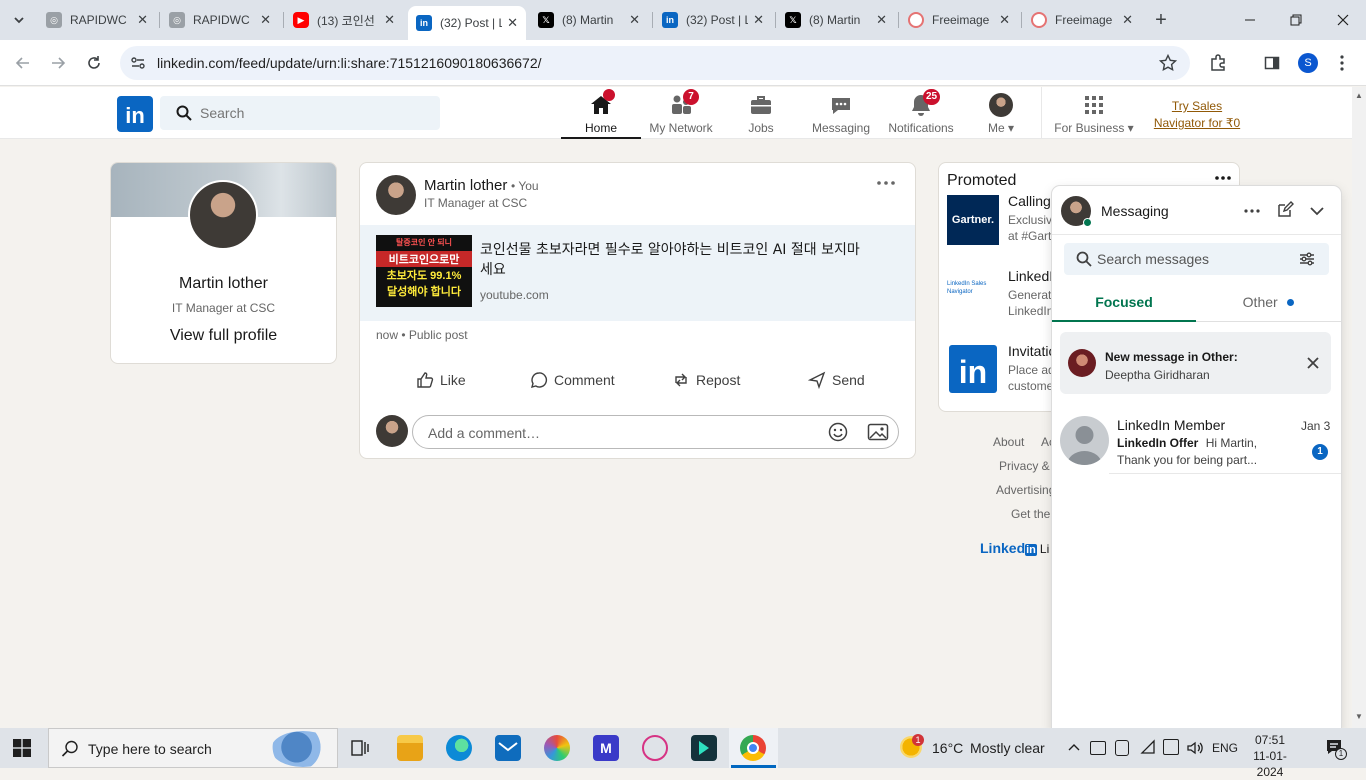 The image size is (1366, 780). Describe the element at coordinates (1001, 115) in the screenshot. I see `nav-me: Me ▾` at that location.